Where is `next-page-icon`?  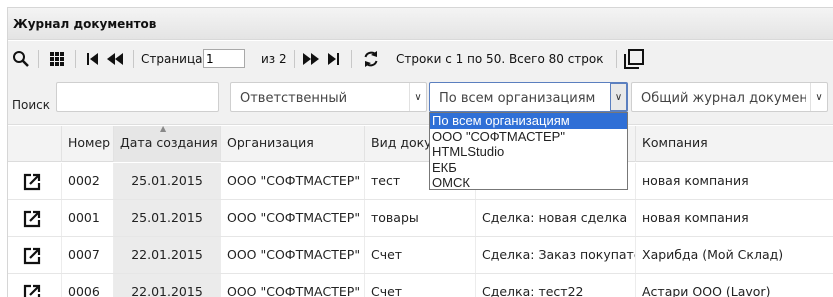 next-page-icon is located at coordinates (311, 59).